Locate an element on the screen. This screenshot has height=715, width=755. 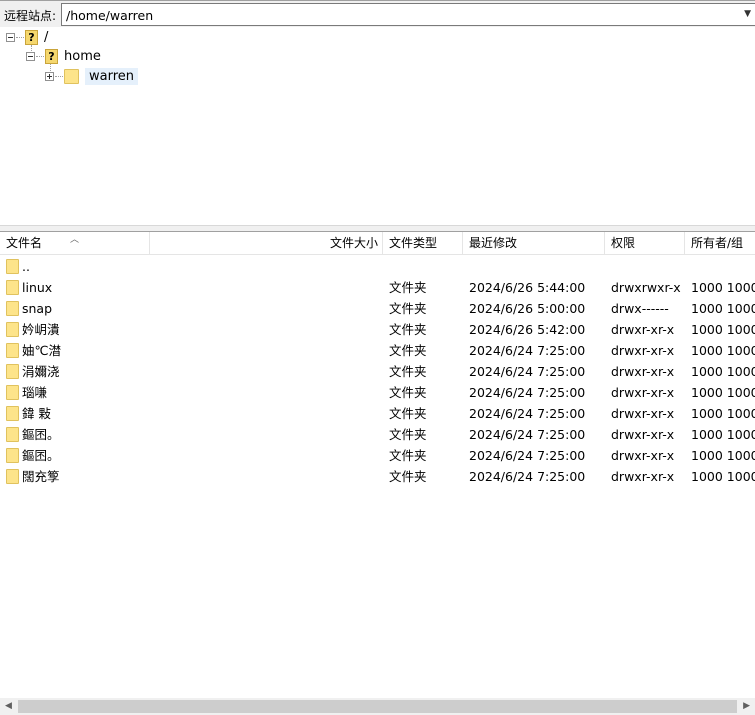
file-name: 妯℃澘 is located at coordinates (42, 350).